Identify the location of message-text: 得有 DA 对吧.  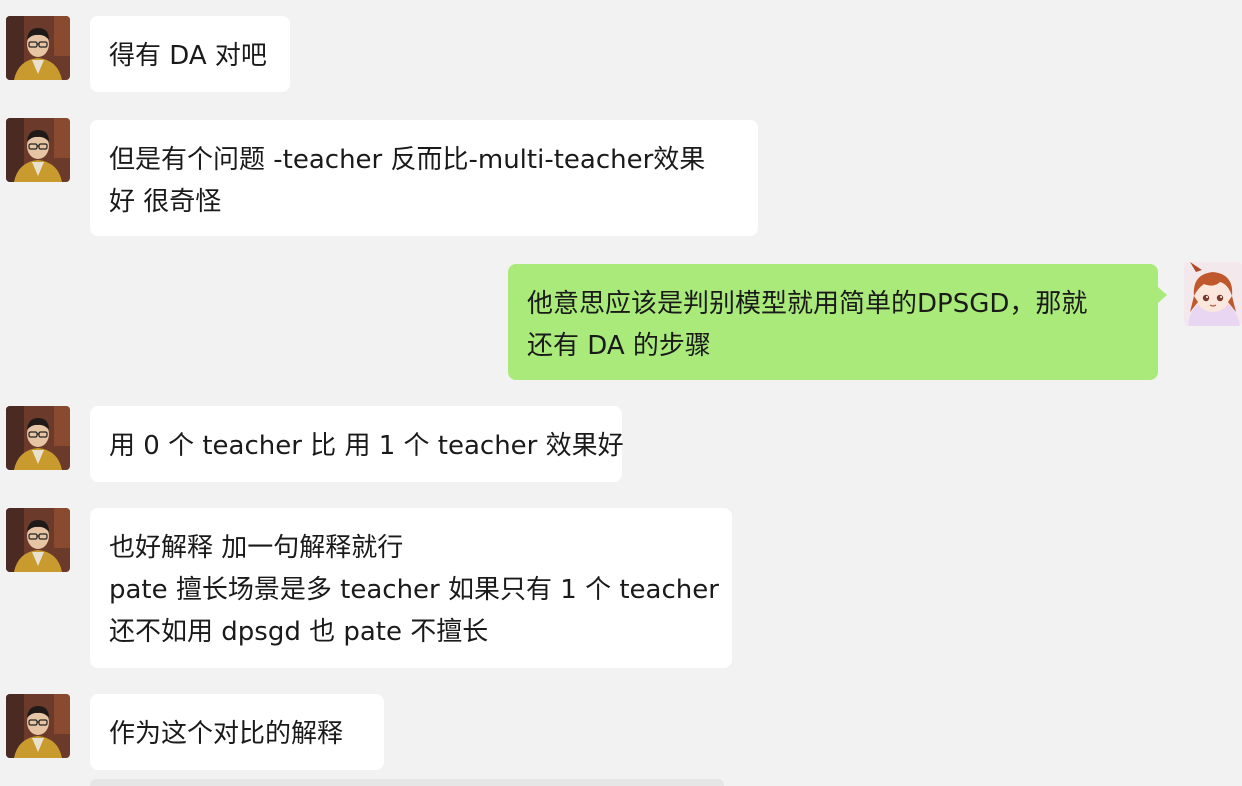
(188, 56).